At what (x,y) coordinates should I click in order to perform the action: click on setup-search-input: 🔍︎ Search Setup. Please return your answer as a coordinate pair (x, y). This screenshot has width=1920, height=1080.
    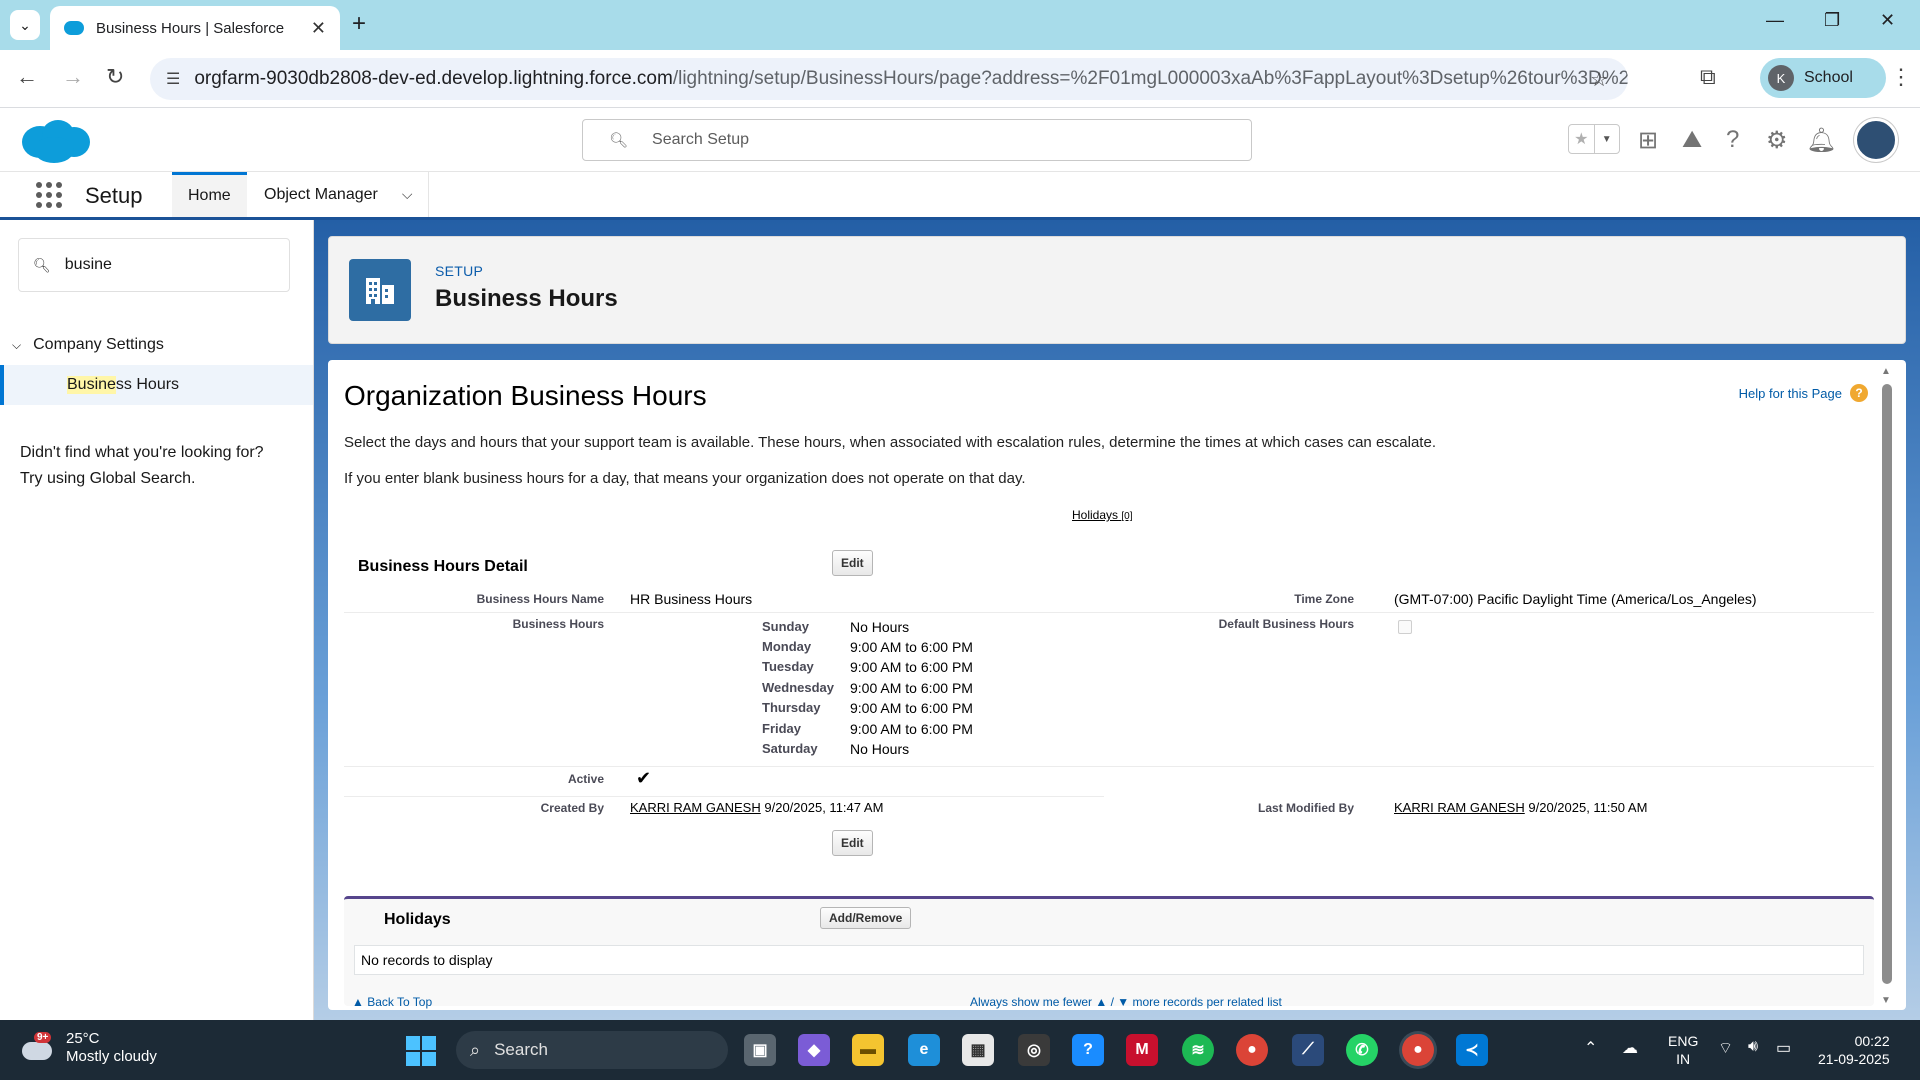
    Looking at the image, I should click on (917, 140).